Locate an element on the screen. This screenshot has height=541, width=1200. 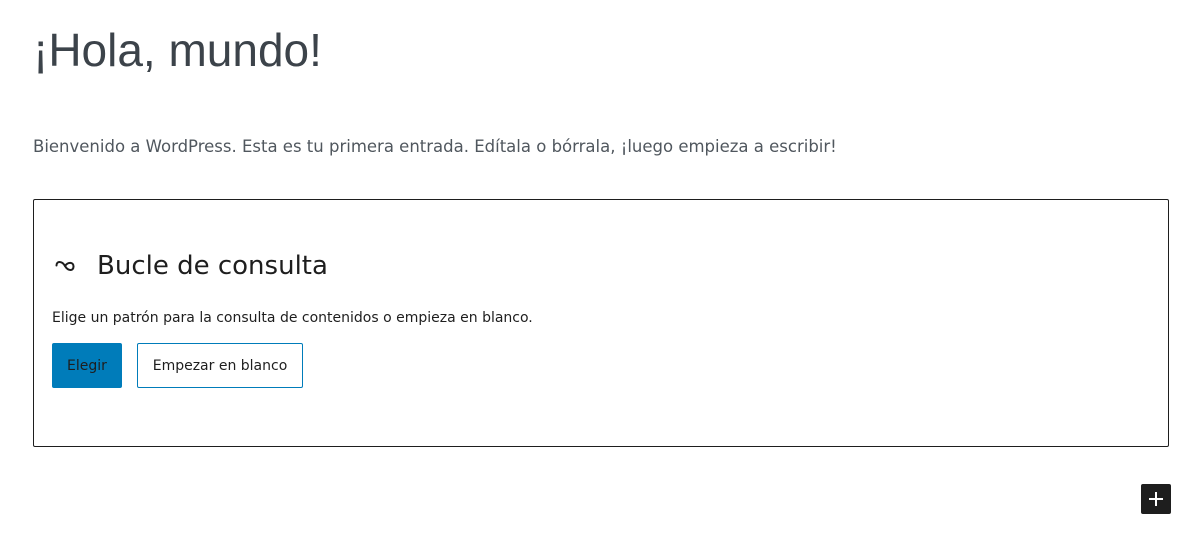
placeholder-label: Bucle de consulta is located at coordinates (190, 266).